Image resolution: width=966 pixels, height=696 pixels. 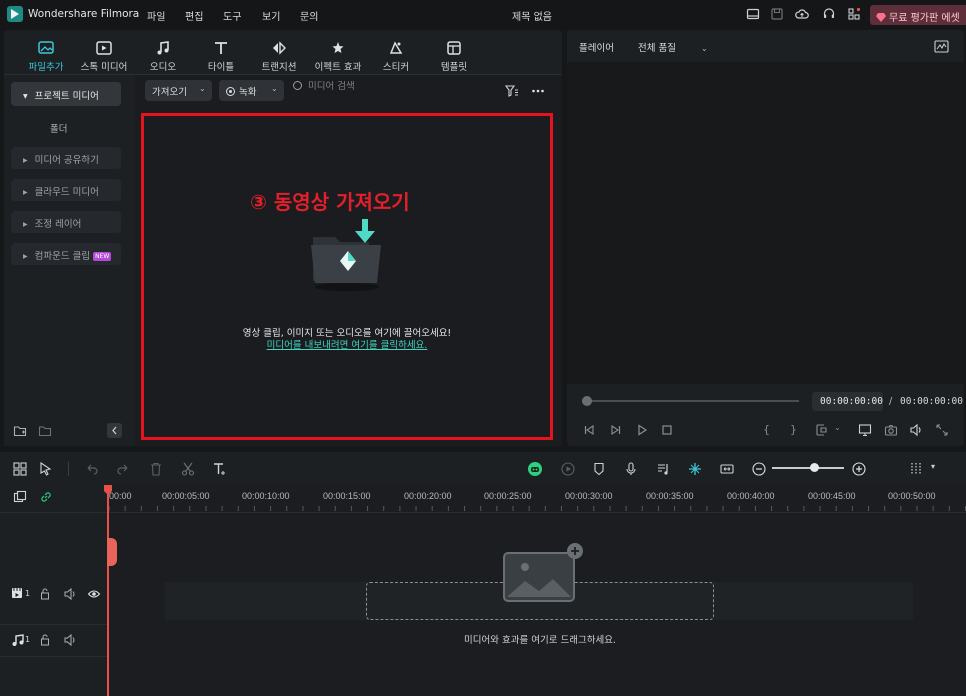 I want to click on caret-right-icon: ▶, so click(x=25, y=192).